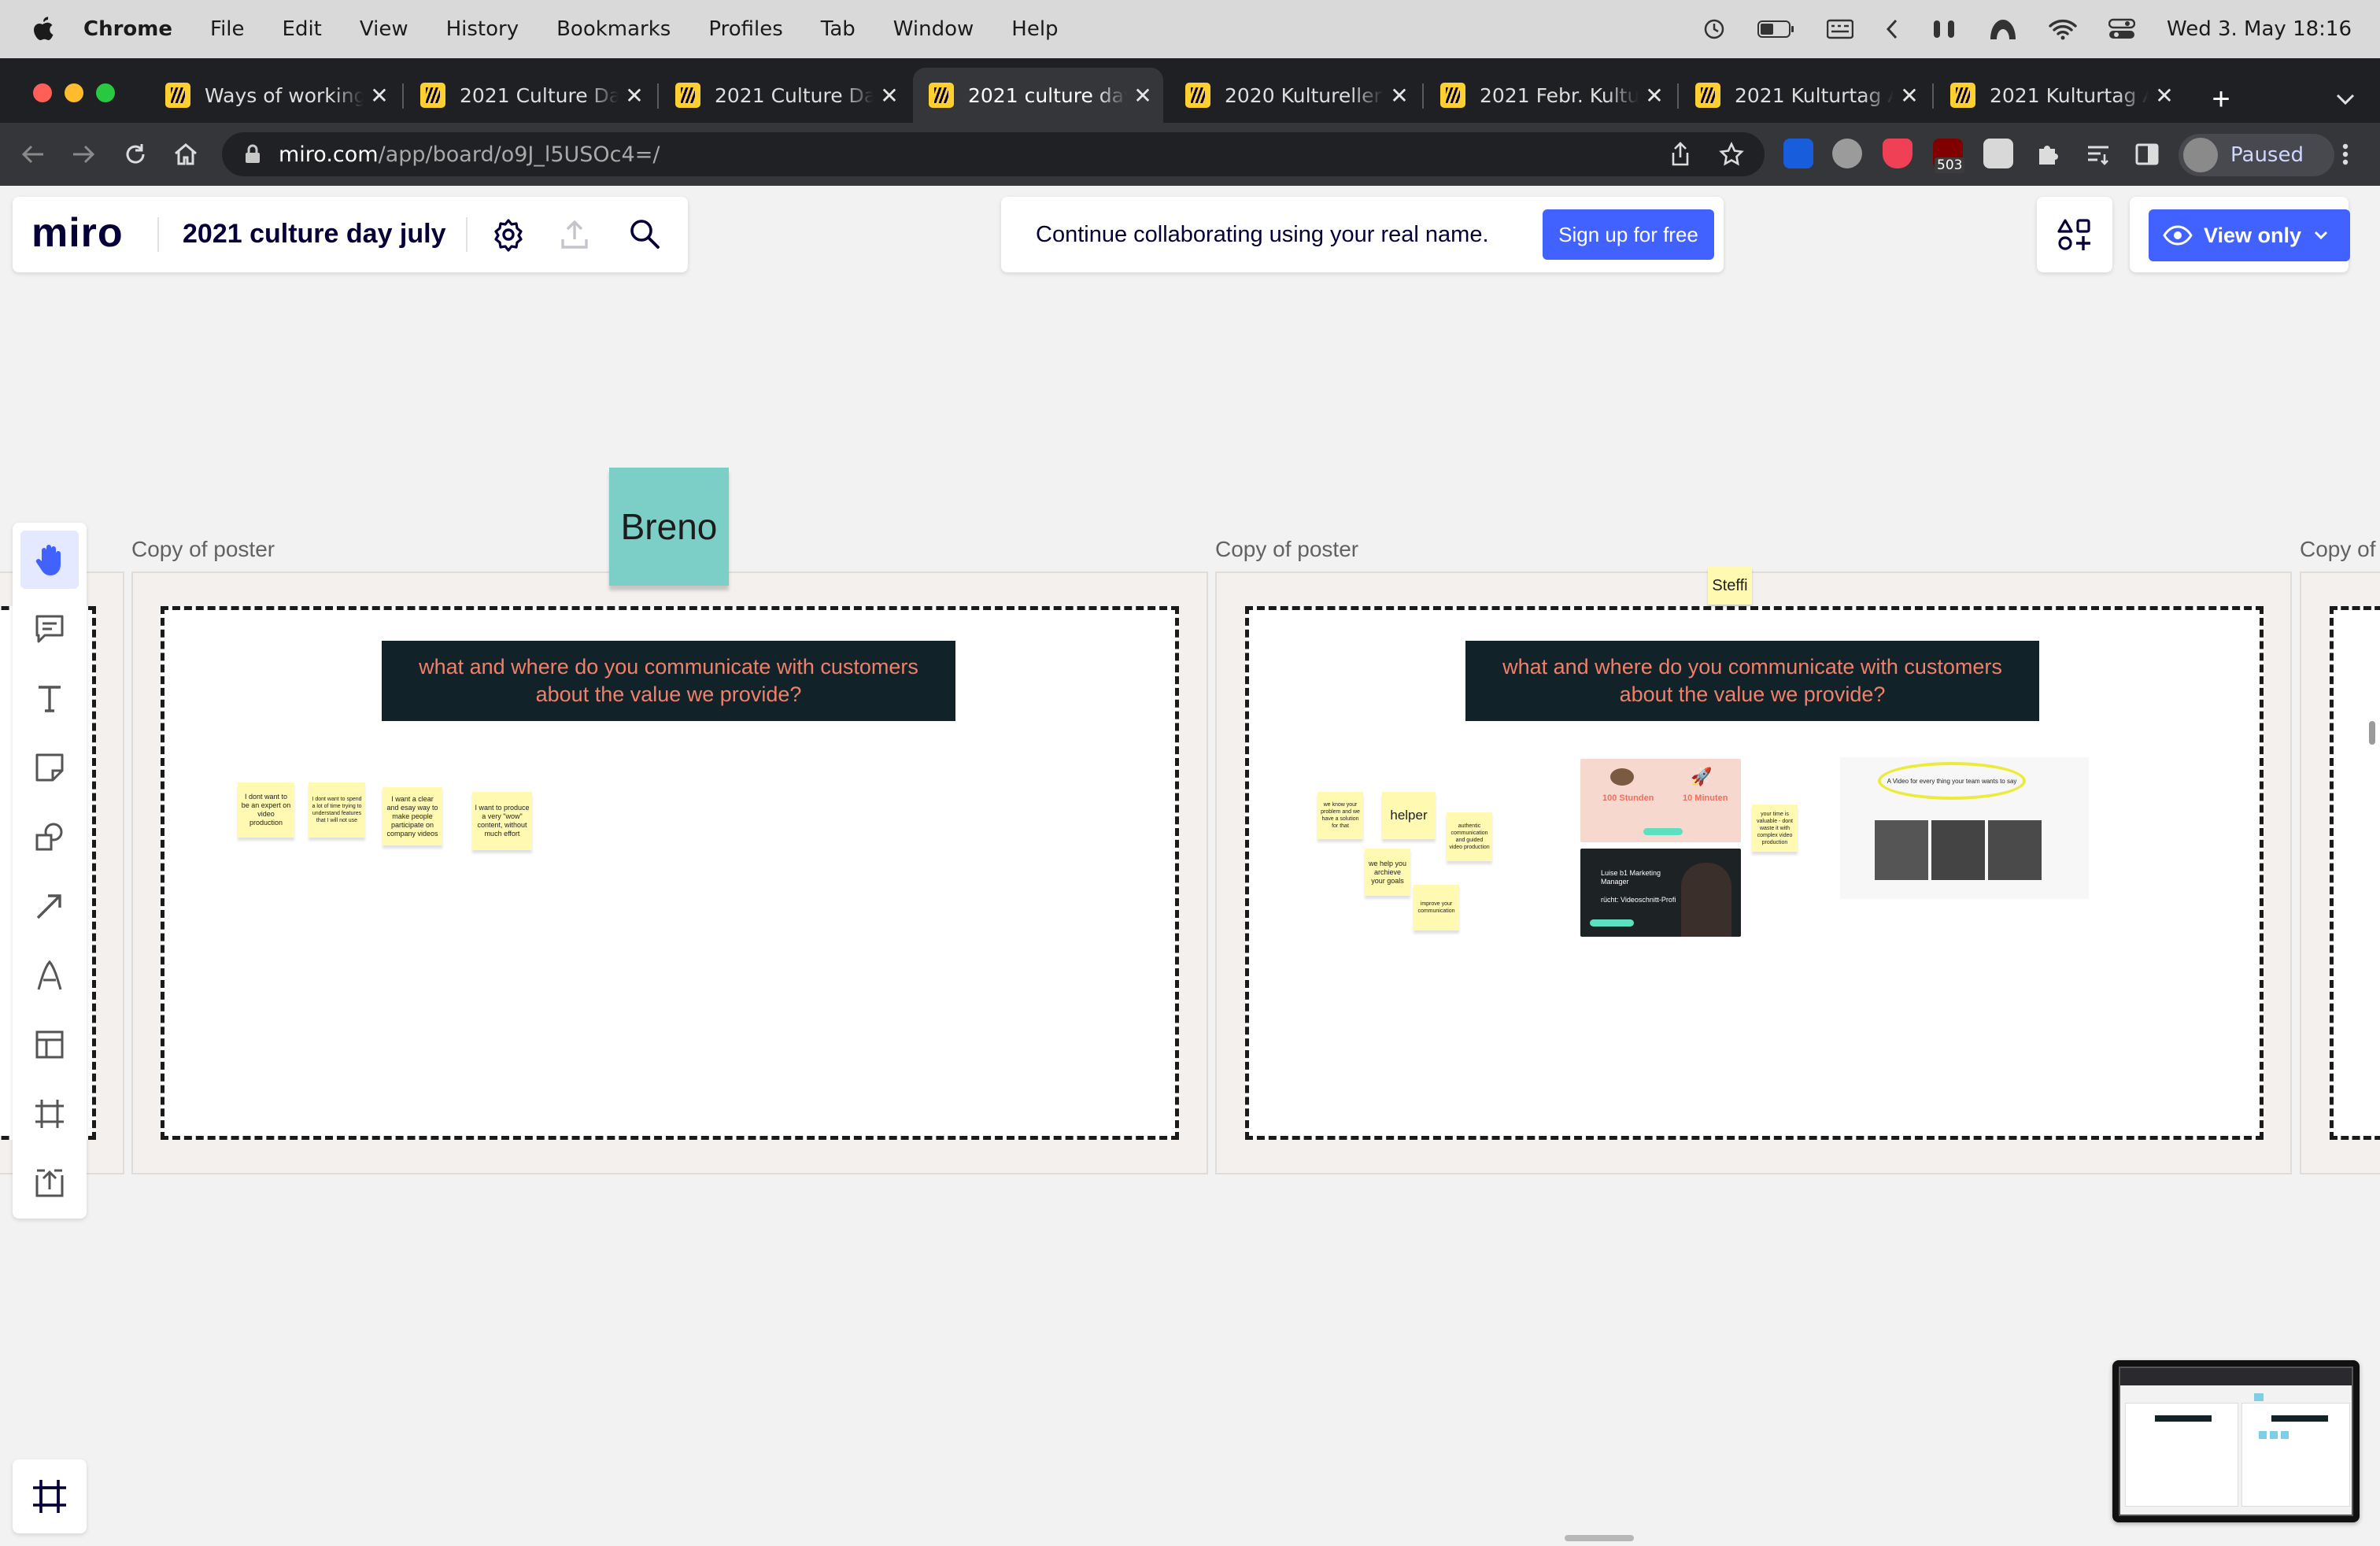 The height and width of the screenshot is (1546, 2380). What do you see at coordinates (49, 975) in the screenshot?
I see `tool-pen` at bounding box center [49, 975].